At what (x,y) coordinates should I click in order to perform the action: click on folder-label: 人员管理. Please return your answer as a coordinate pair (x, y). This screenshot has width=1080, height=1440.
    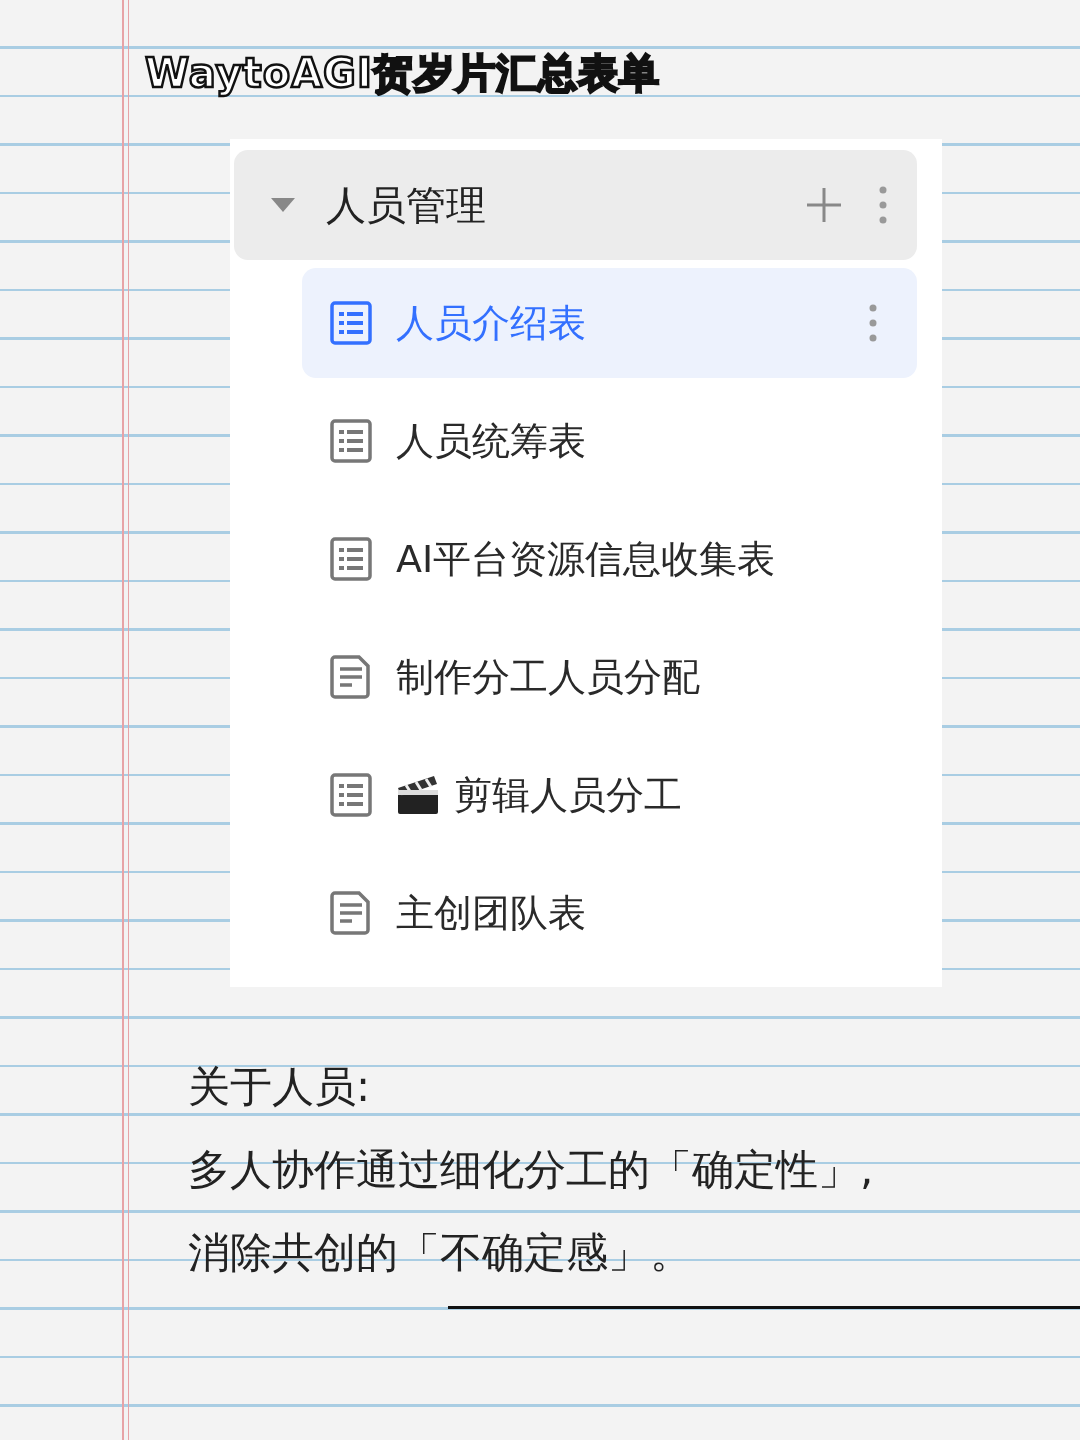
    Looking at the image, I should click on (406, 205).